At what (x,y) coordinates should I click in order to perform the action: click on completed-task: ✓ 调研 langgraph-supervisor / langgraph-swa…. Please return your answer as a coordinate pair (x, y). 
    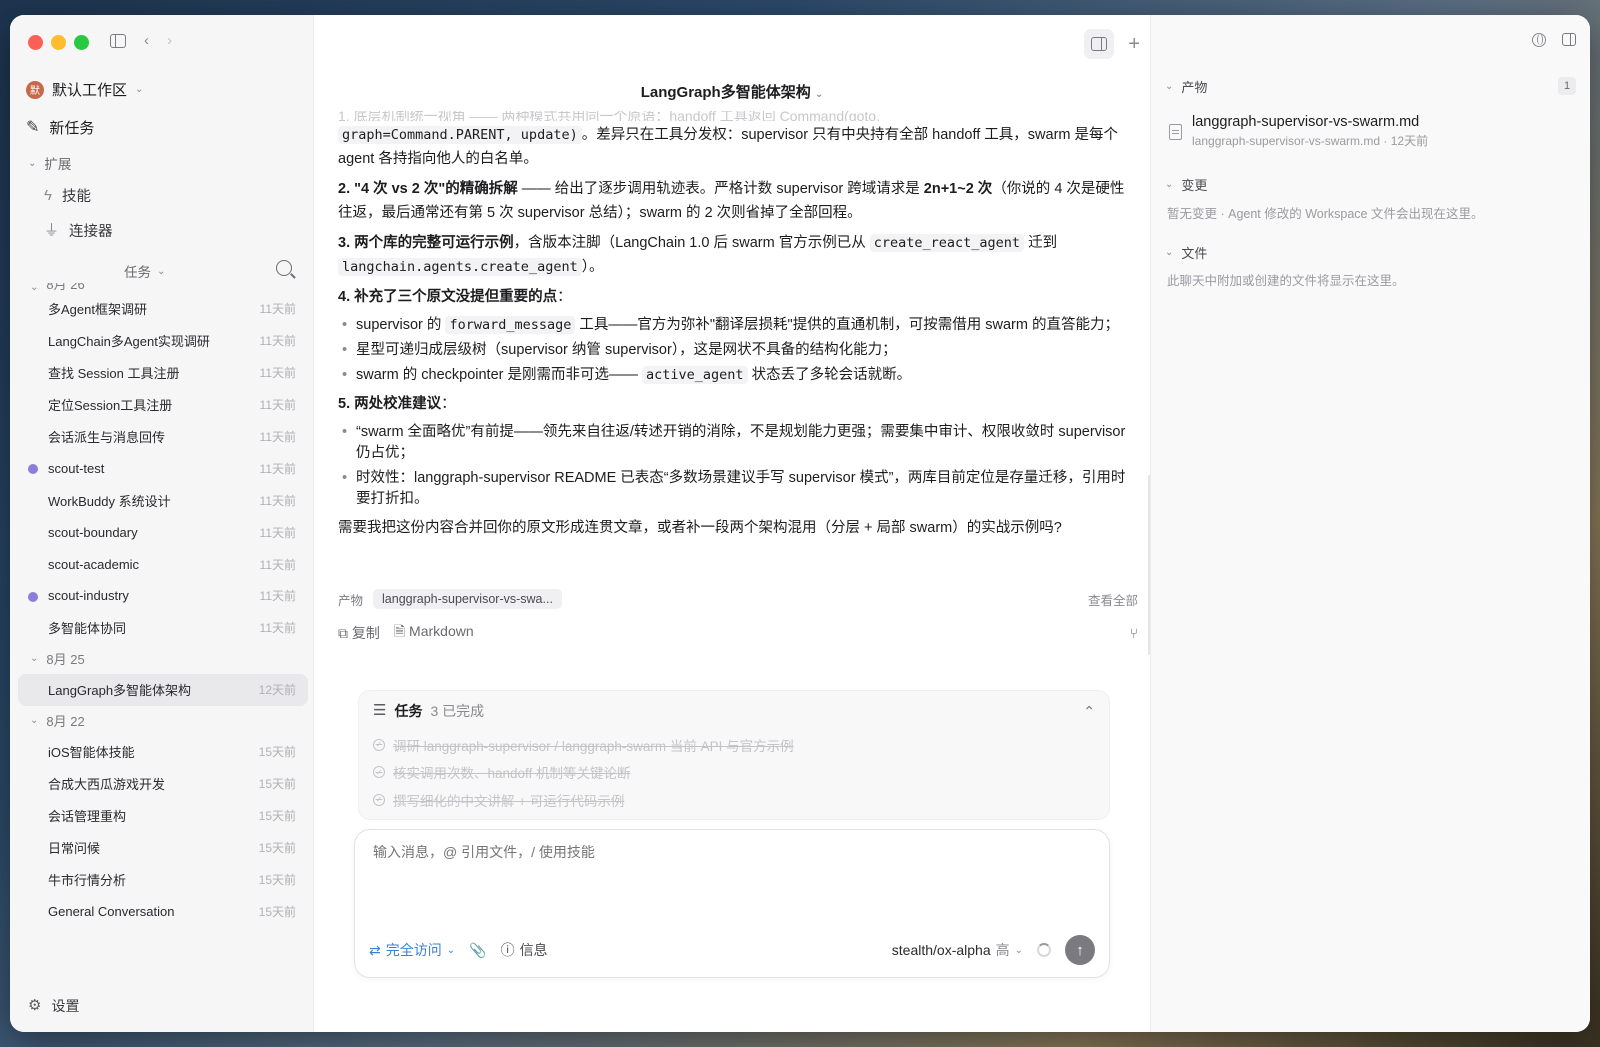
    Looking at the image, I should click on (734, 745).